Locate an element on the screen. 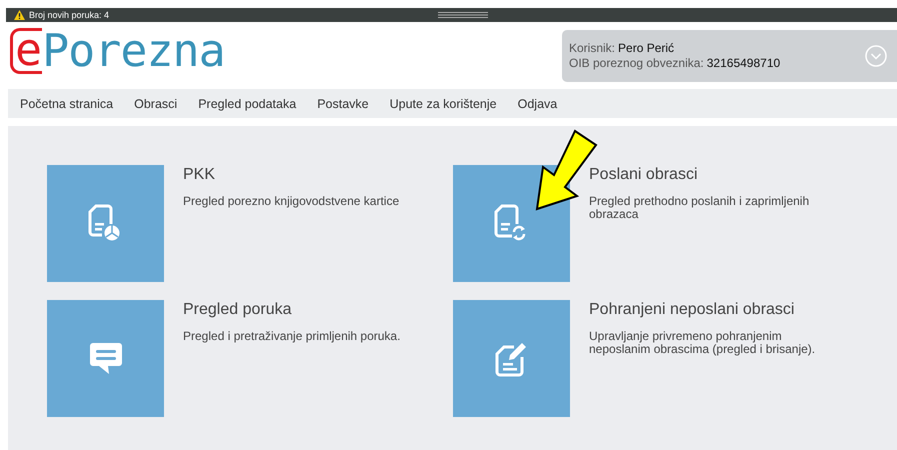 The image size is (897, 450). tile-title: Poslani obrasci is located at coordinates (716, 175).